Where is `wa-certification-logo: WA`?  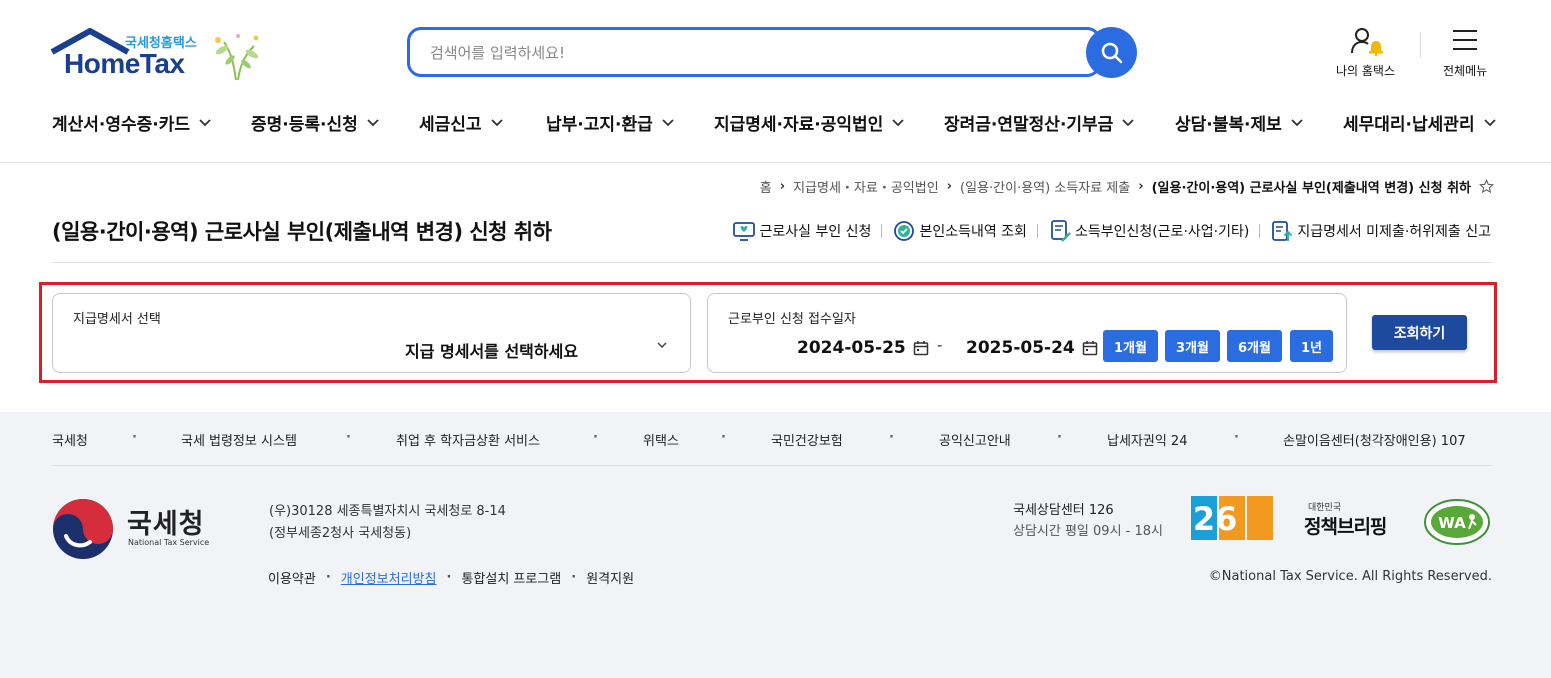
wa-certification-logo: WA is located at coordinates (1457, 522).